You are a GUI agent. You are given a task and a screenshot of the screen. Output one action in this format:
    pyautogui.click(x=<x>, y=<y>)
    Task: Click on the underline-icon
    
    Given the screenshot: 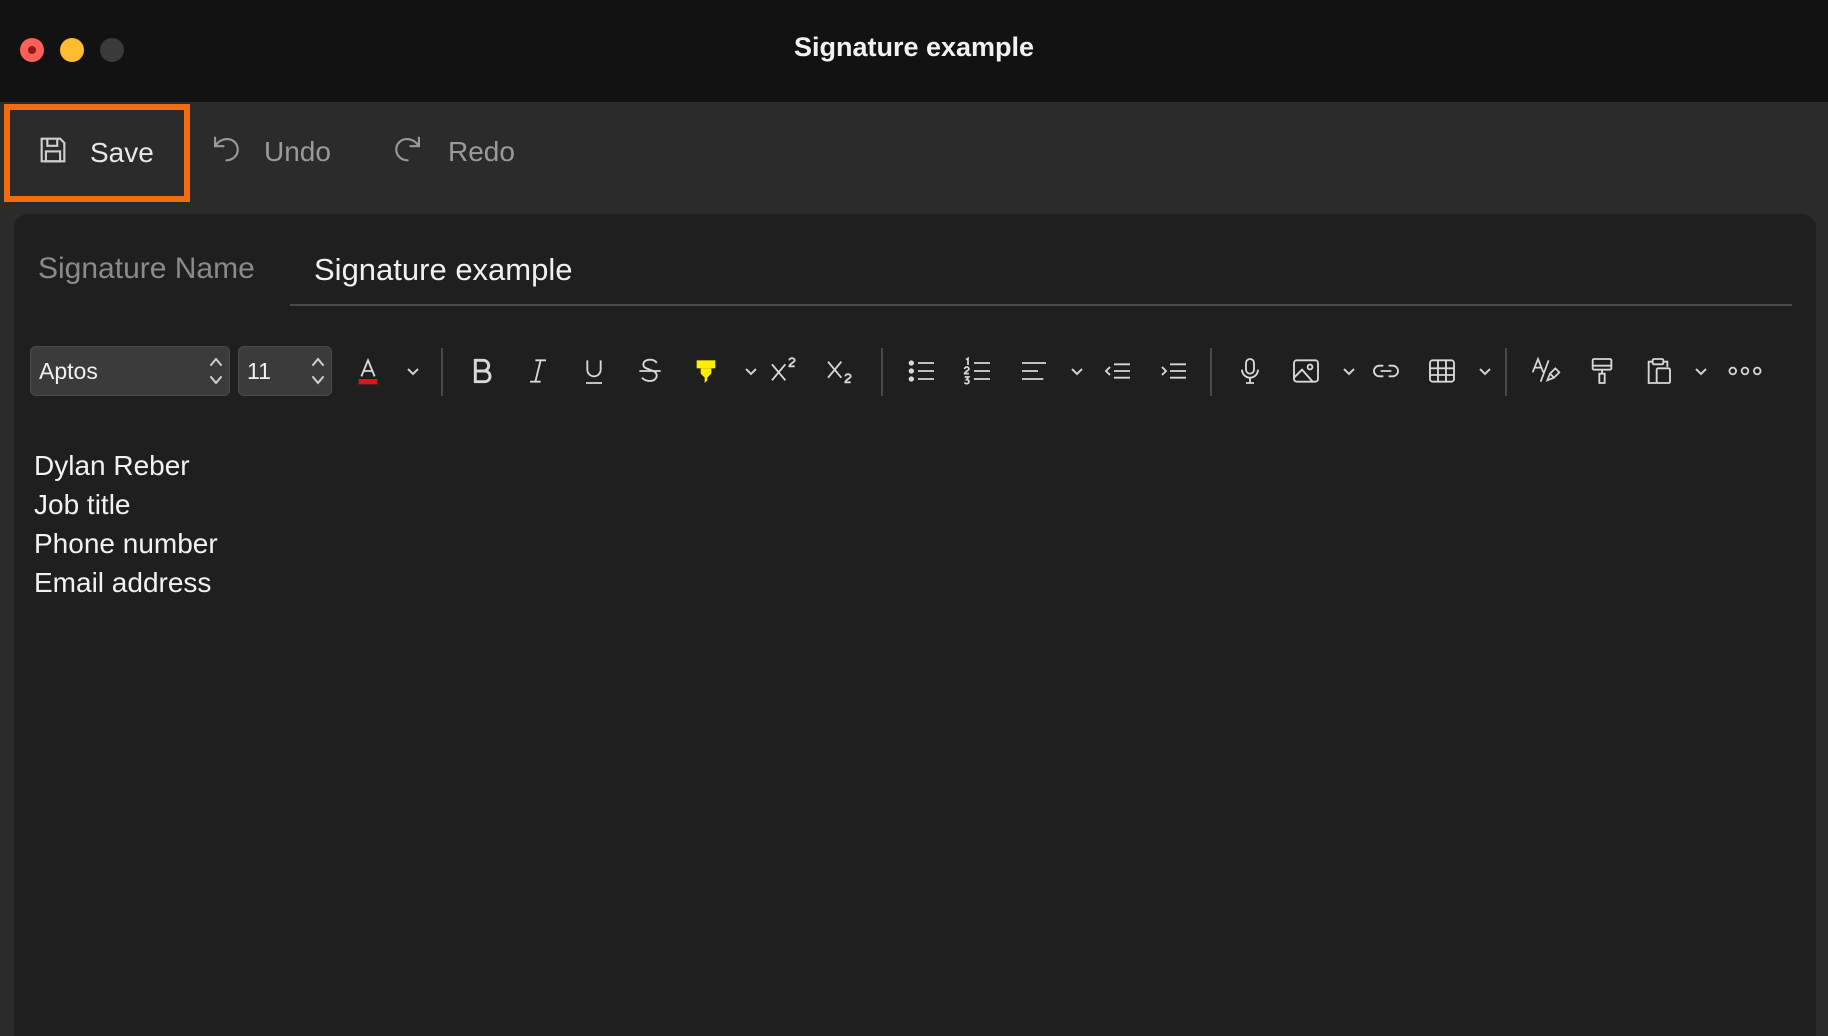 What is the action you would take?
    pyautogui.click(x=594, y=372)
    